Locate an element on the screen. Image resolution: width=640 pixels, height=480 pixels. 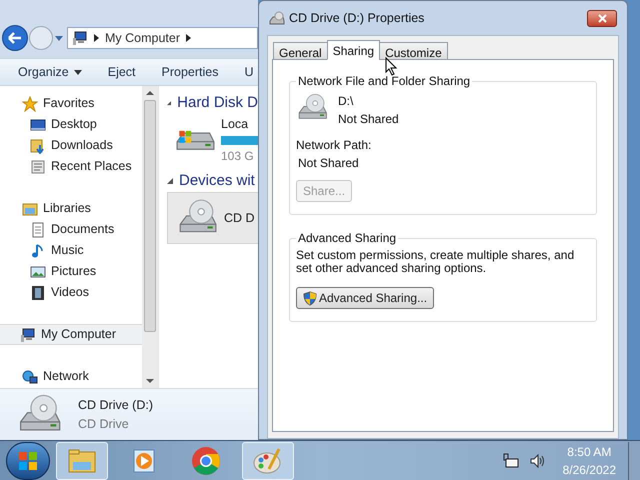
back-arrow-icon is located at coordinates (15, 38).